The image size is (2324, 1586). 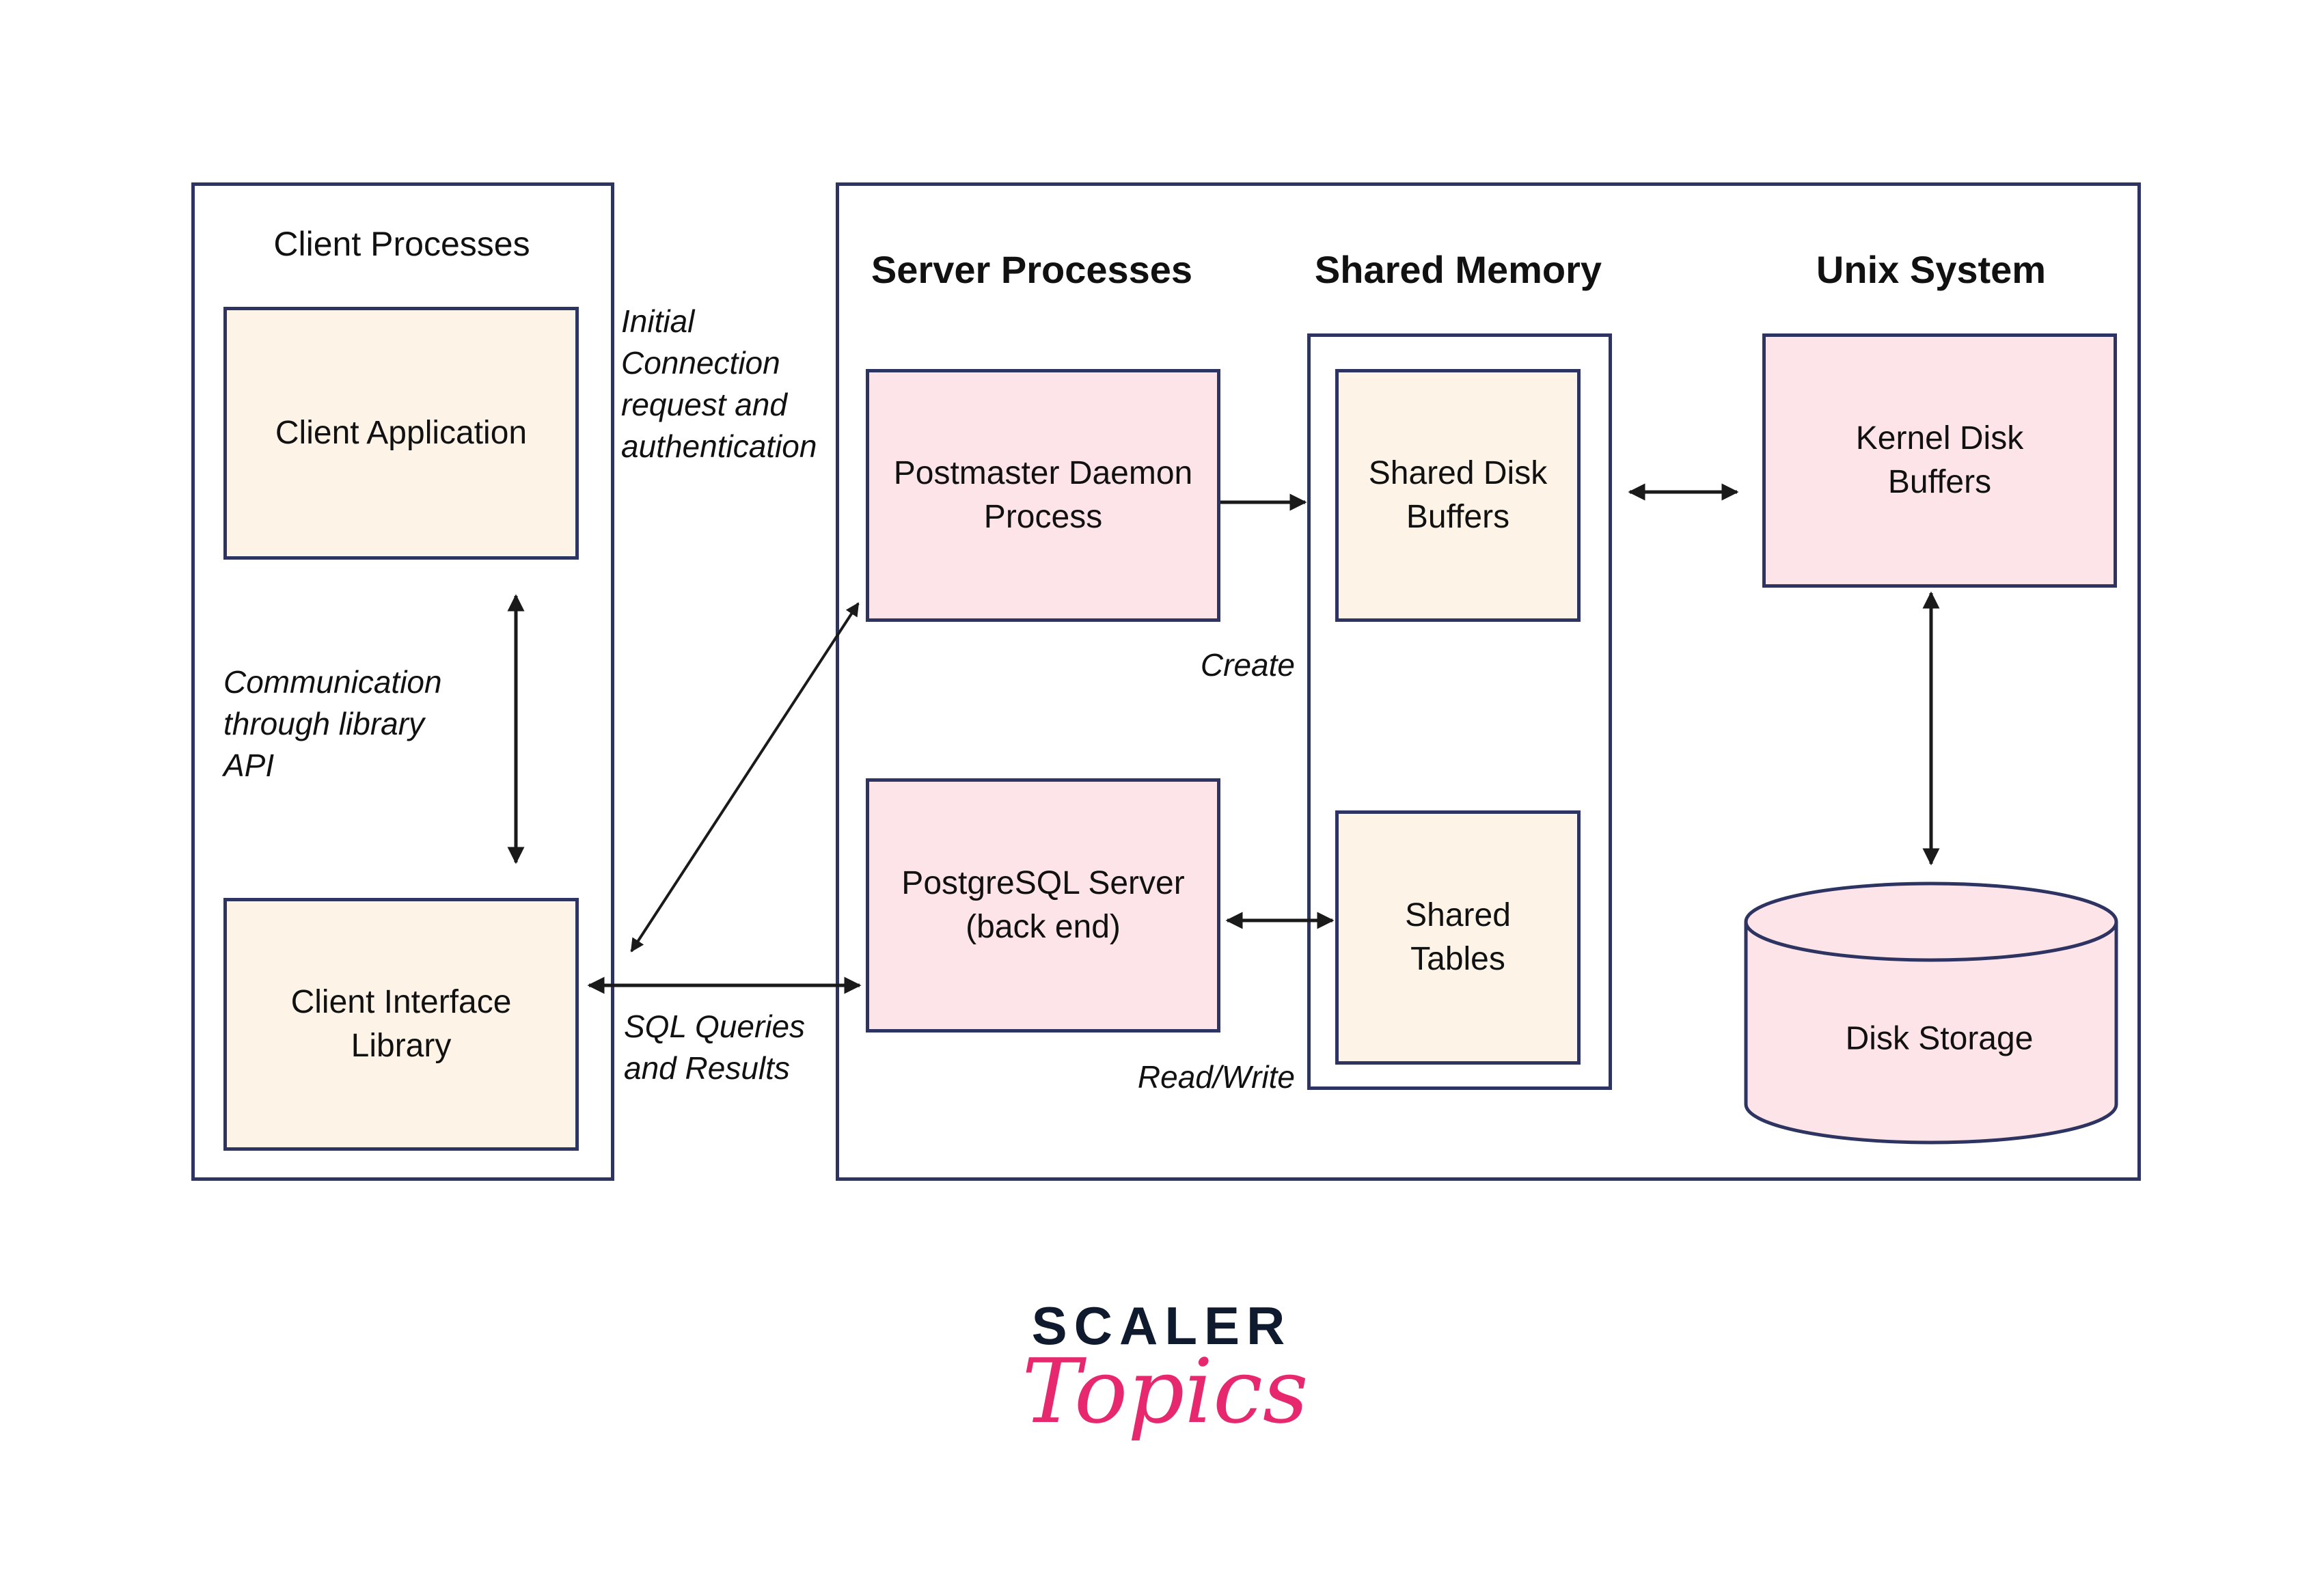 I want to click on topics-logo-text: Topics, so click(x=1165, y=1391).